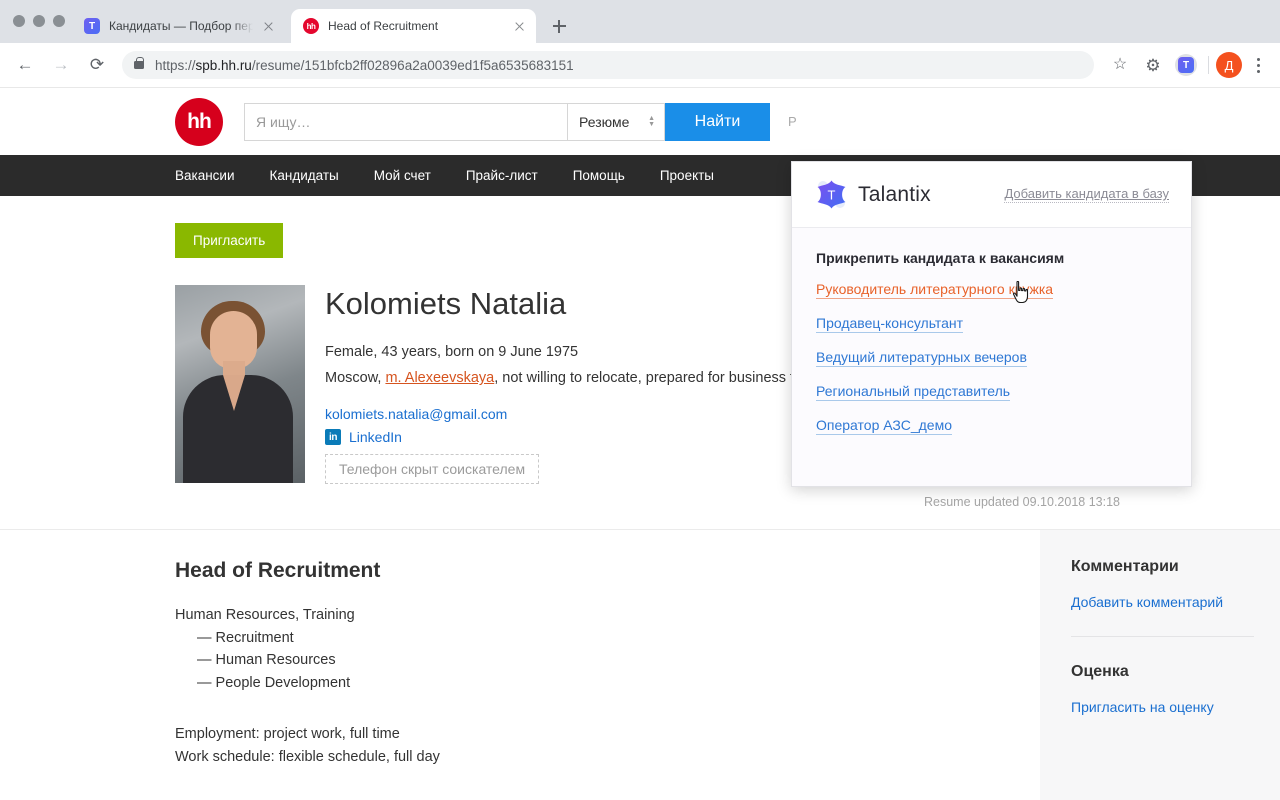 This screenshot has width=1280, height=800. What do you see at coordinates (1125, 567) in the screenshot?
I see `comments-heading: Комментарии` at bounding box center [1125, 567].